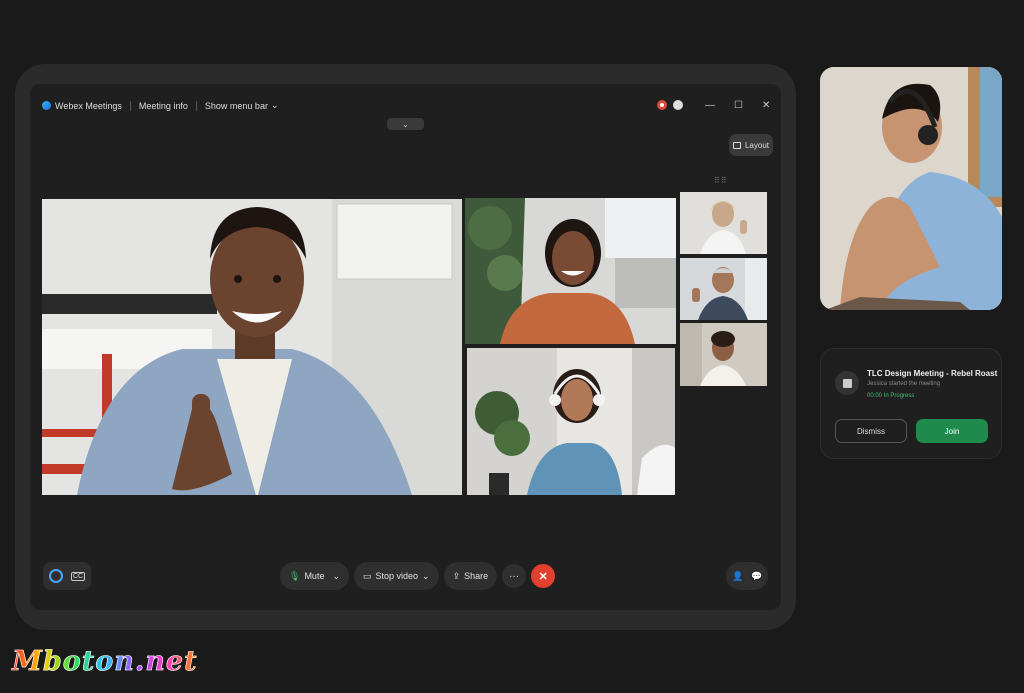 The width and height of the screenshot is (1024, 693). What do you see at coordinates (670, 105) in the screenshot?
I see `status-indicators` at bounding box center [670, 105].